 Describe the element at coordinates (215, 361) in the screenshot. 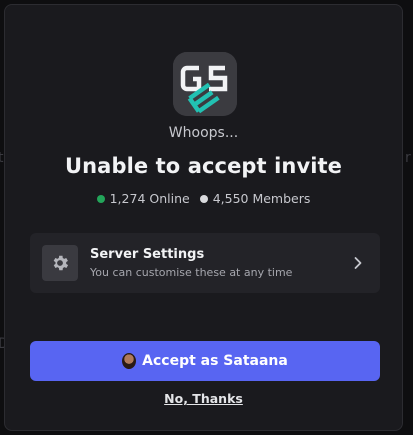

I see `accept-button-label: Accept as Sataana` at that location.